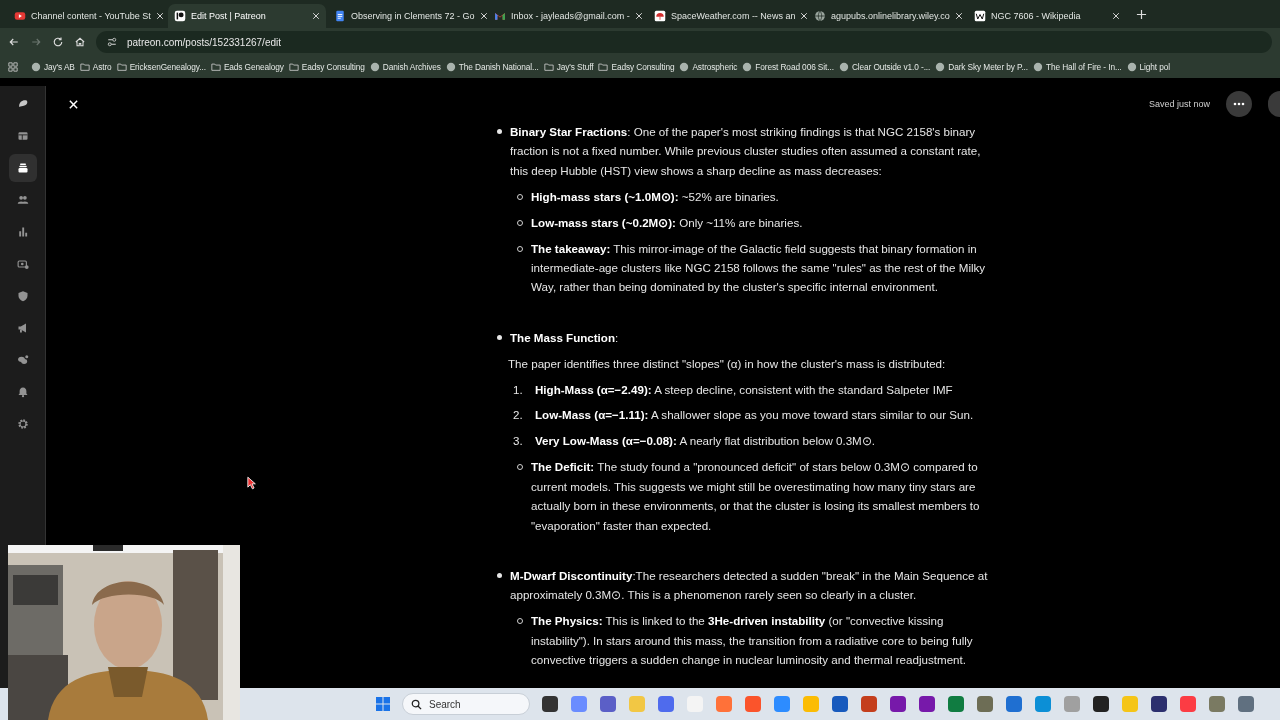  What do you see at coordinates (22, 328) in the screenshot?
I see `megaphone-icon` at bounding box center [22, 328].